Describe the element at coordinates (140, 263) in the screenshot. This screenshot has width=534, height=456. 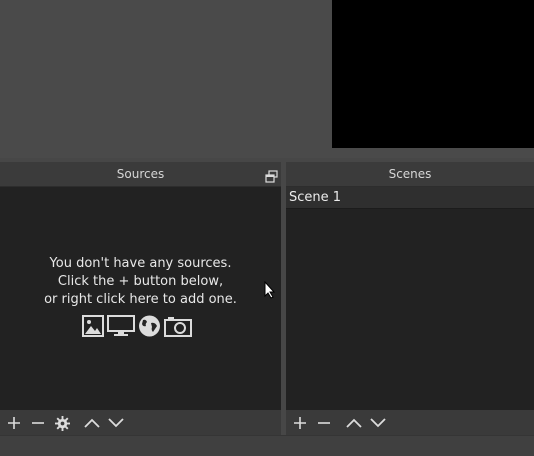
I see `empty-line-1: You don't have any sources.` at that location.